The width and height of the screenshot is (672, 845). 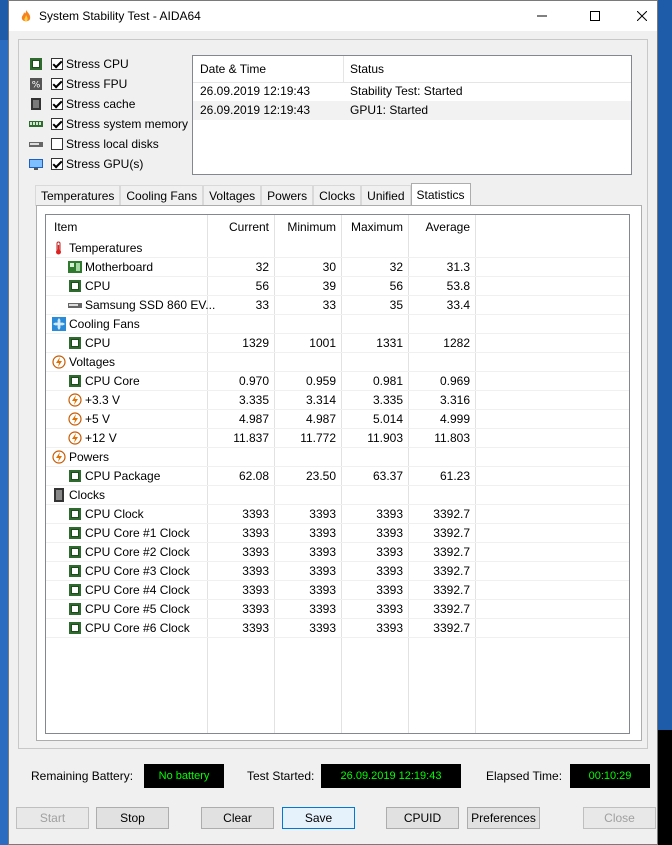 I want to click on cpuid-button: CPUID, so click(x=422, y=818).